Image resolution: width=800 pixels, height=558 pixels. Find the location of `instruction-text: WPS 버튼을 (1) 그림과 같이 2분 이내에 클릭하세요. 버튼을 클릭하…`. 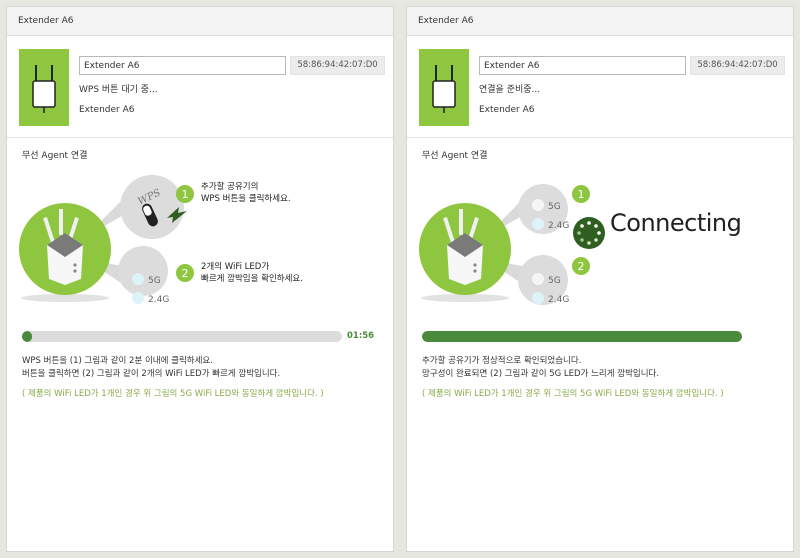

instruction-text: WPS 버튼을 (1) 그림과 같이 2분 이내에 클릭하세요. 버튼을 클릭하… is located at coordinates (151, 367).